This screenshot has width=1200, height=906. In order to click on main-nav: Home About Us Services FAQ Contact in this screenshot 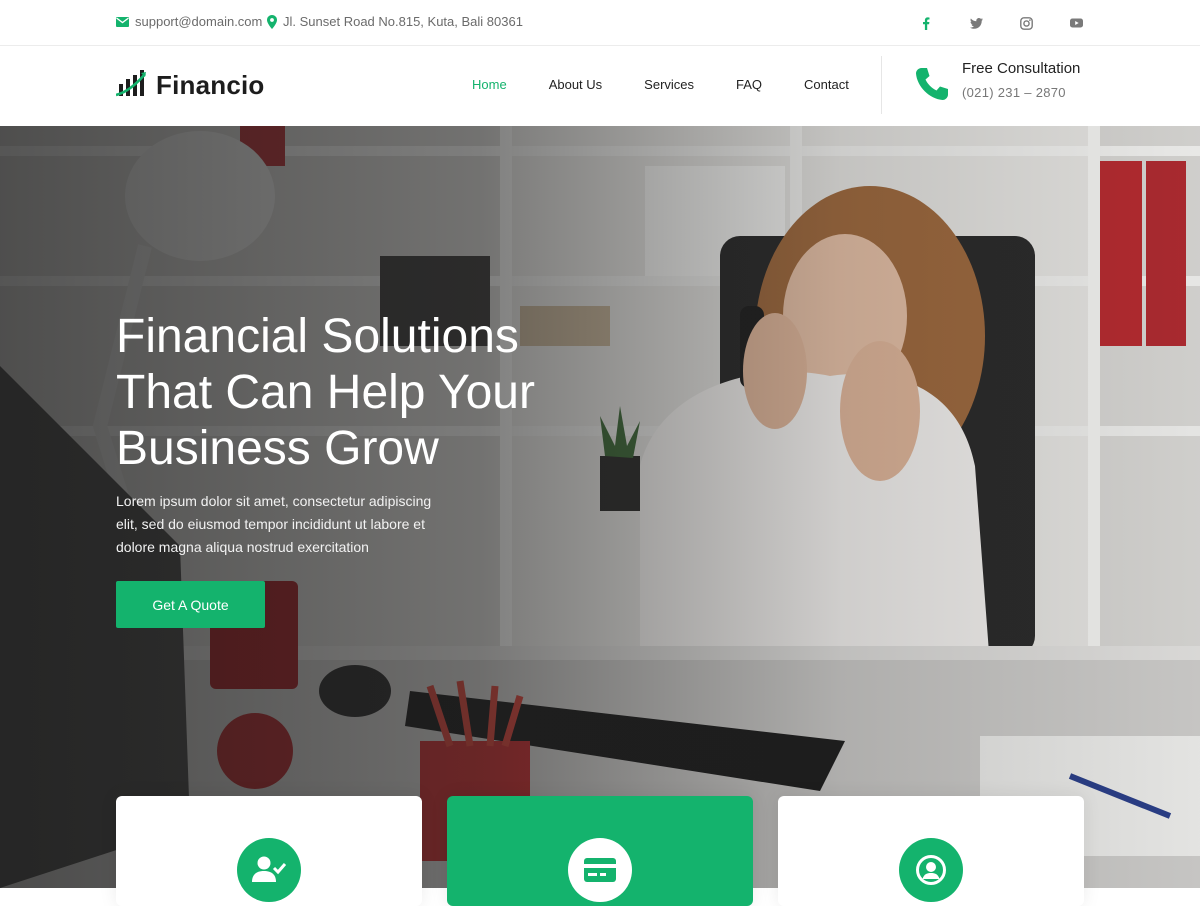, I will do `click(681, 84)`.